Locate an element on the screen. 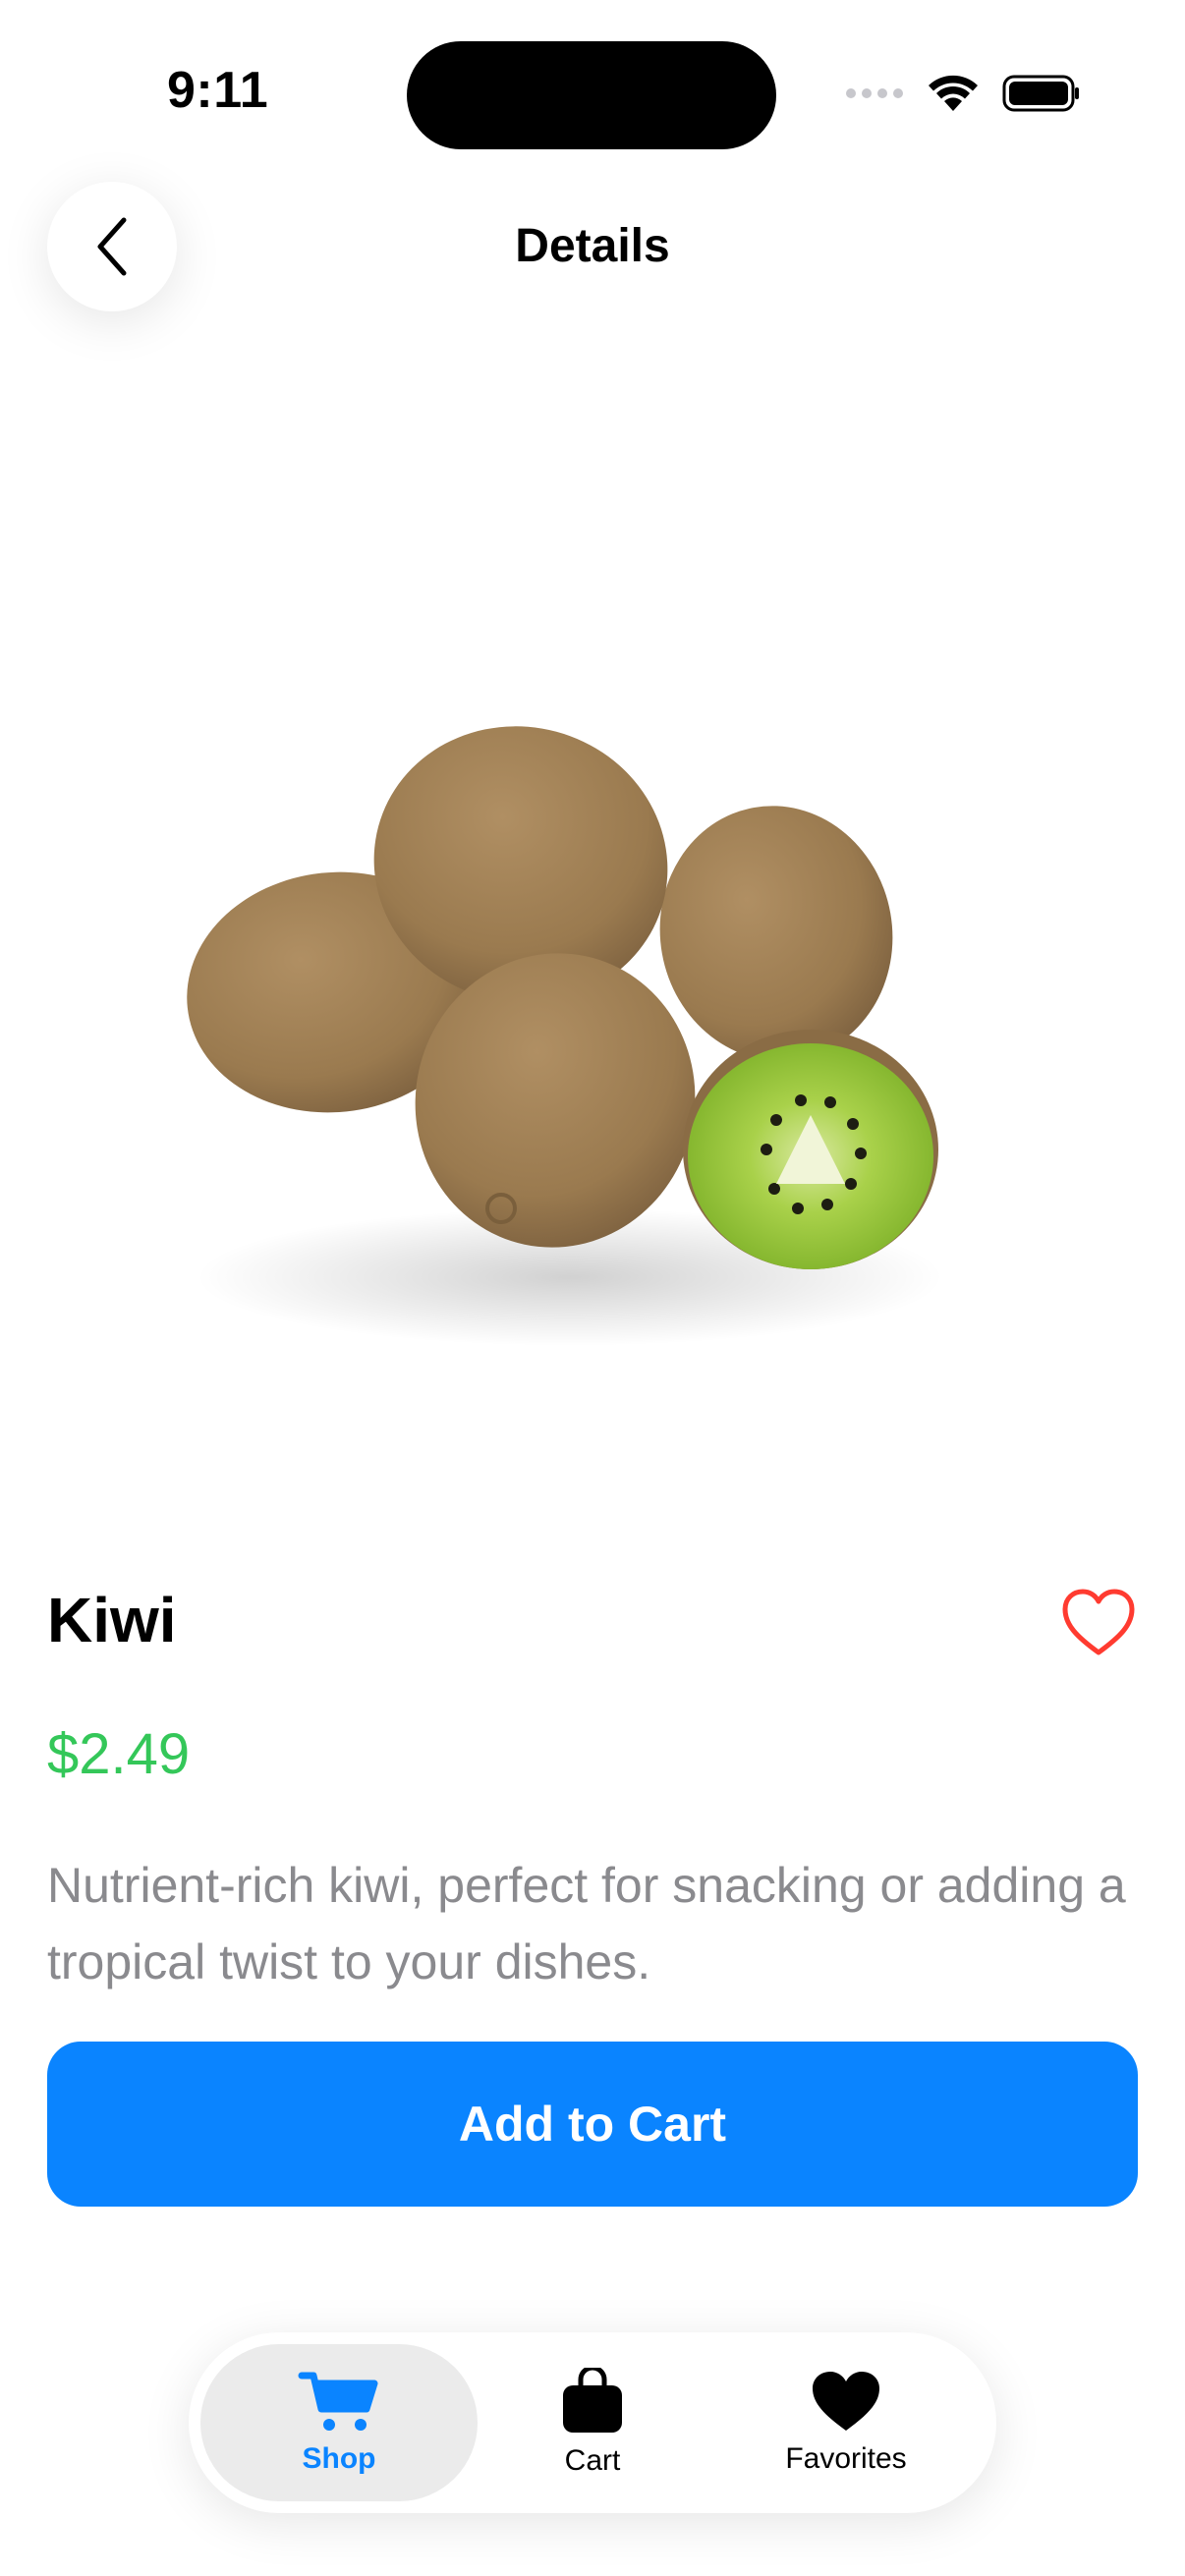  heart-outline-icon is located at coordinates (1099, 1622).